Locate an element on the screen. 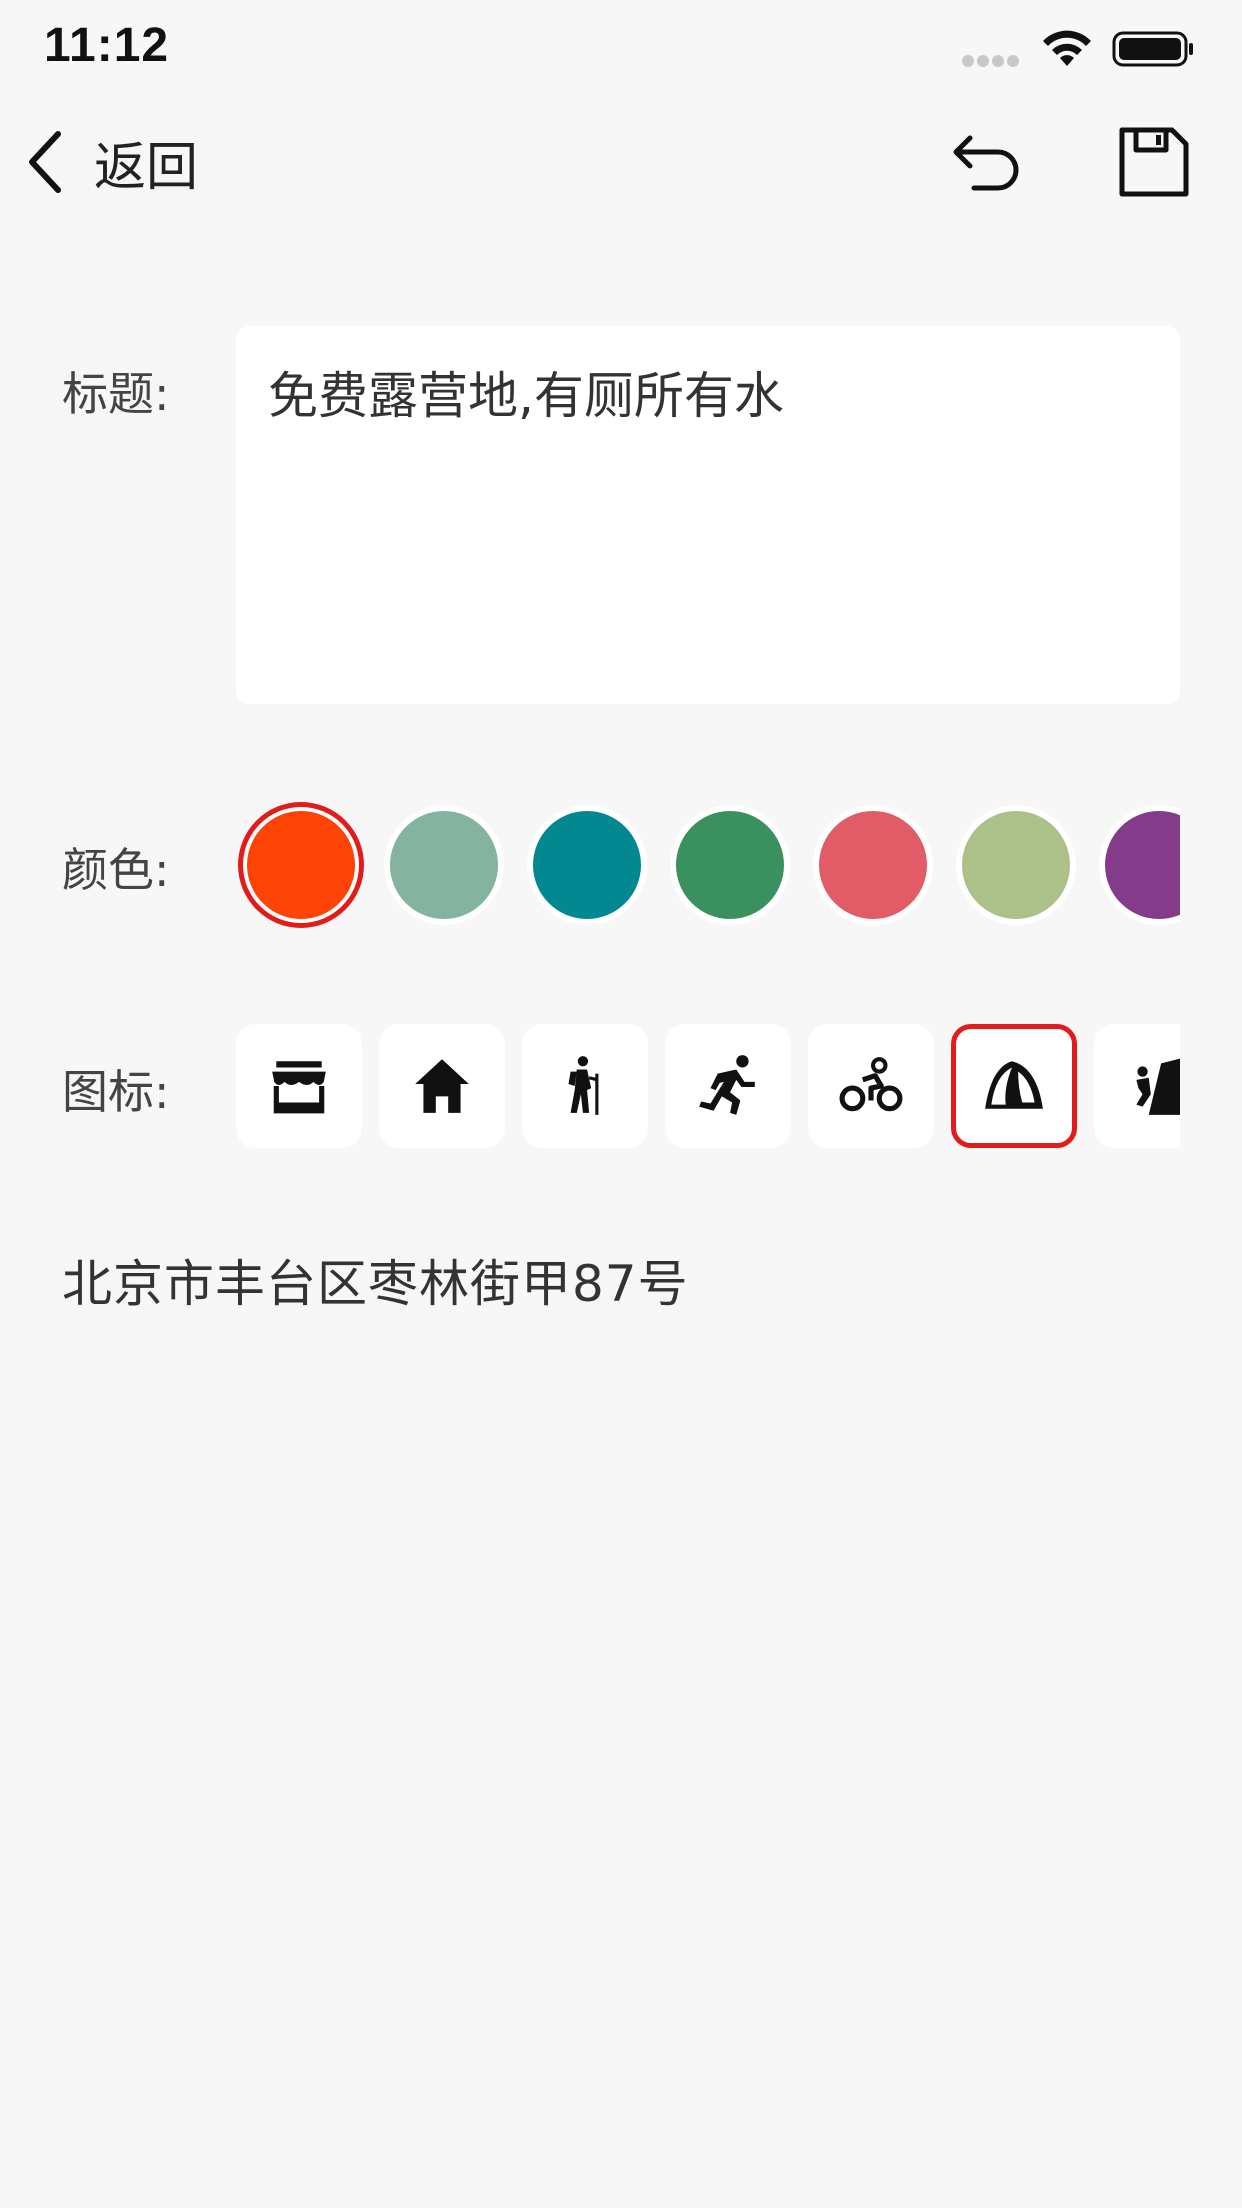 The width and height of the screenshot is (1242, 2208). save-button is located at coordinates (1154, 162).